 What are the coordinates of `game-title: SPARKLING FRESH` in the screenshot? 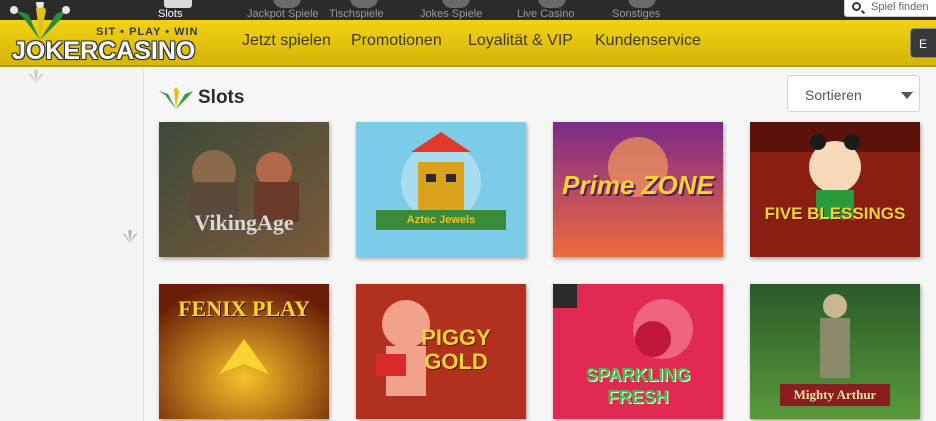 It's located at (638, 386).